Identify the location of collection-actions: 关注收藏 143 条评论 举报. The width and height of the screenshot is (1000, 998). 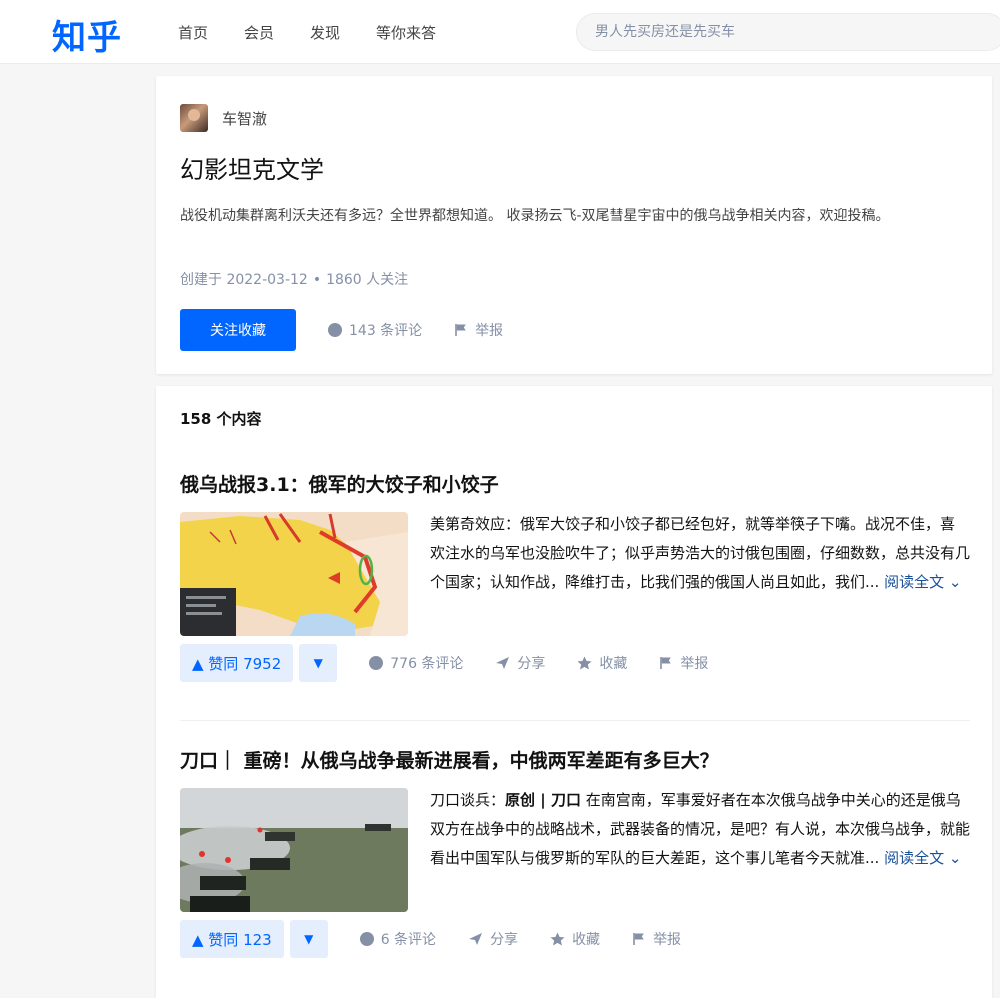
(341, 330).